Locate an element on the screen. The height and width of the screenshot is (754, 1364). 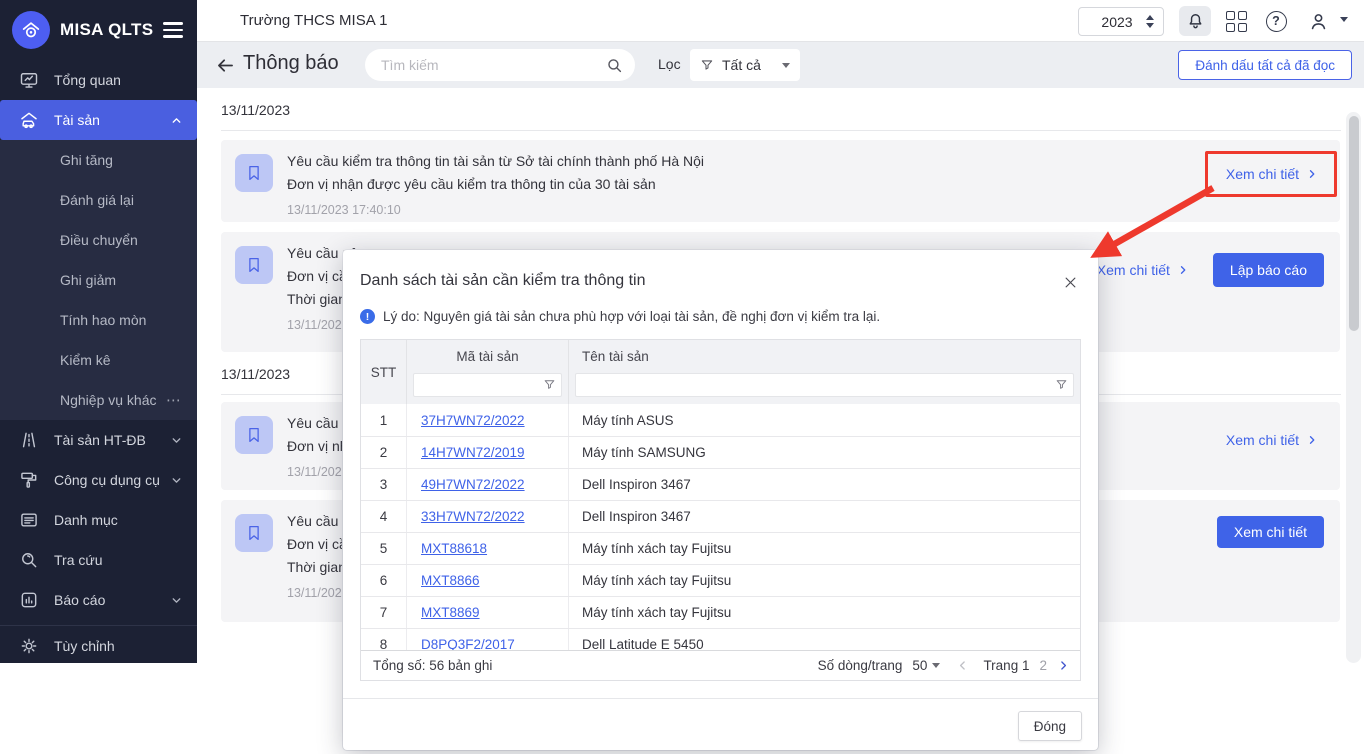
cell-name: Máy tính xách tay Fujitsu is located at coordinates (657, 548).